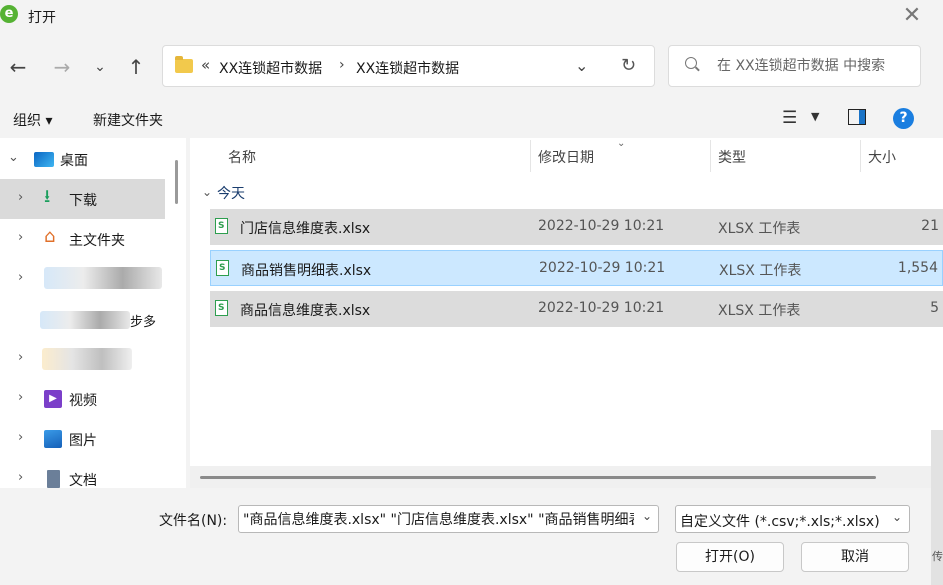 The width and height of the screenshot is (943, 585). What do you see at coordinates (184, 64) in the screenshot?
I see `folder-icon` at bounding box center [184, 64].